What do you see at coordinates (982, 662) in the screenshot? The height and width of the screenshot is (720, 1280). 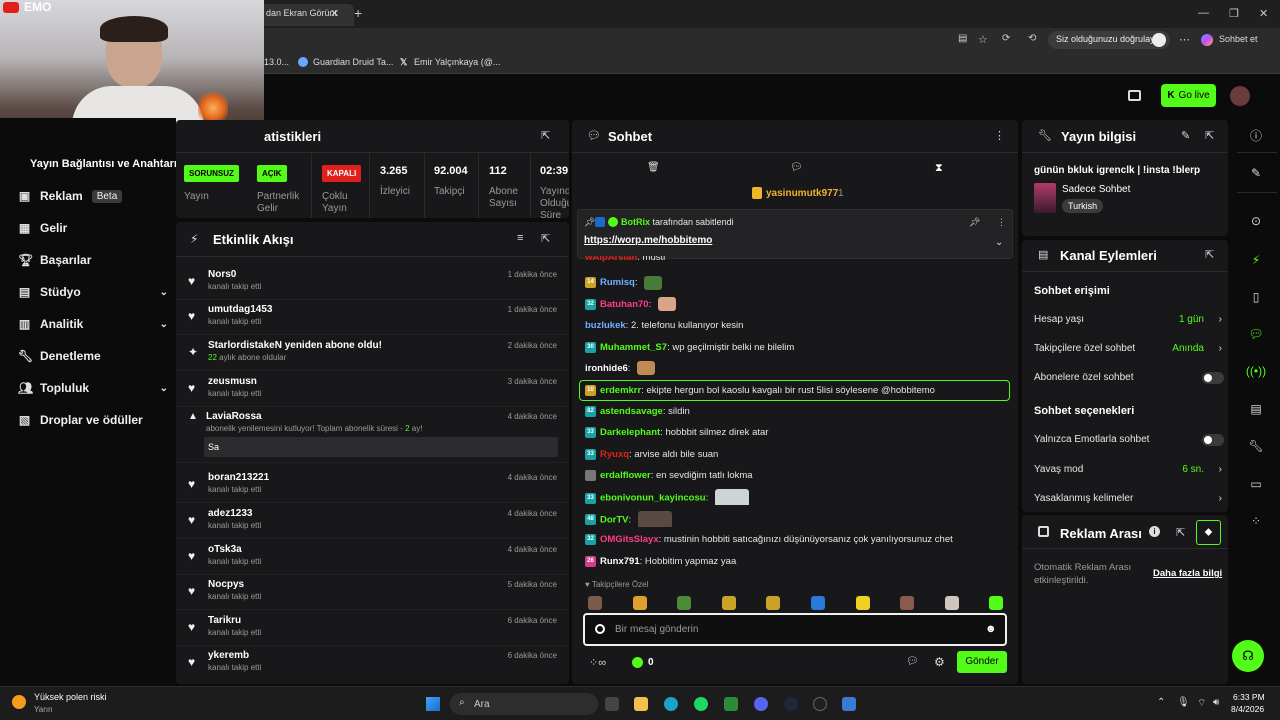 I see `send-button: Gönder` at bounding box center [982, 662].